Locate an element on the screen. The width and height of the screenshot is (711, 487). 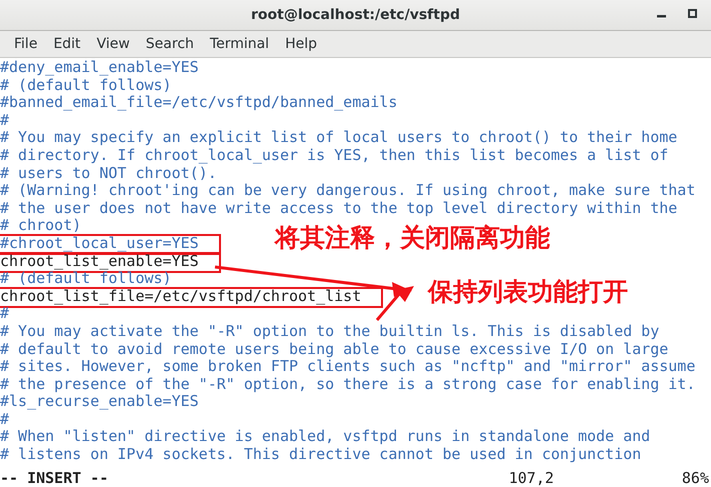
code-line: # the presence of the "-R" option, so there is a strong case for enabling it. is located at coordinates (348, 385).